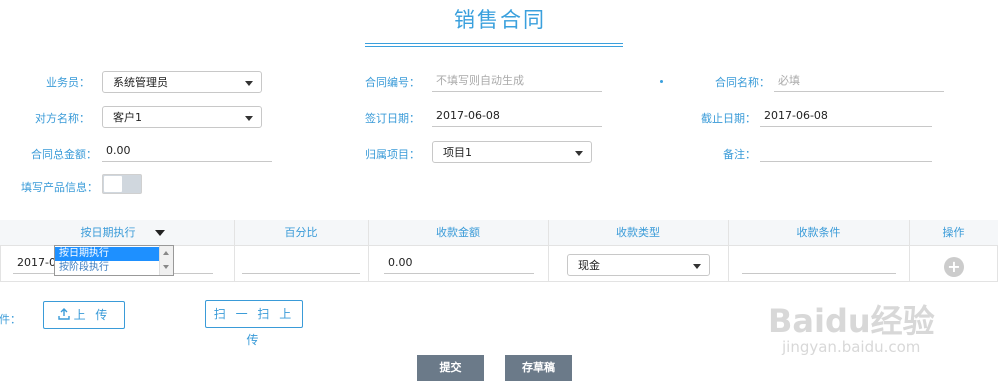 Image resolution: width=1000 pixels, height=384 pixels. Describe the element at coordinates (450, 368) in the screenshot. I see `submit-button: 提交` at that location.